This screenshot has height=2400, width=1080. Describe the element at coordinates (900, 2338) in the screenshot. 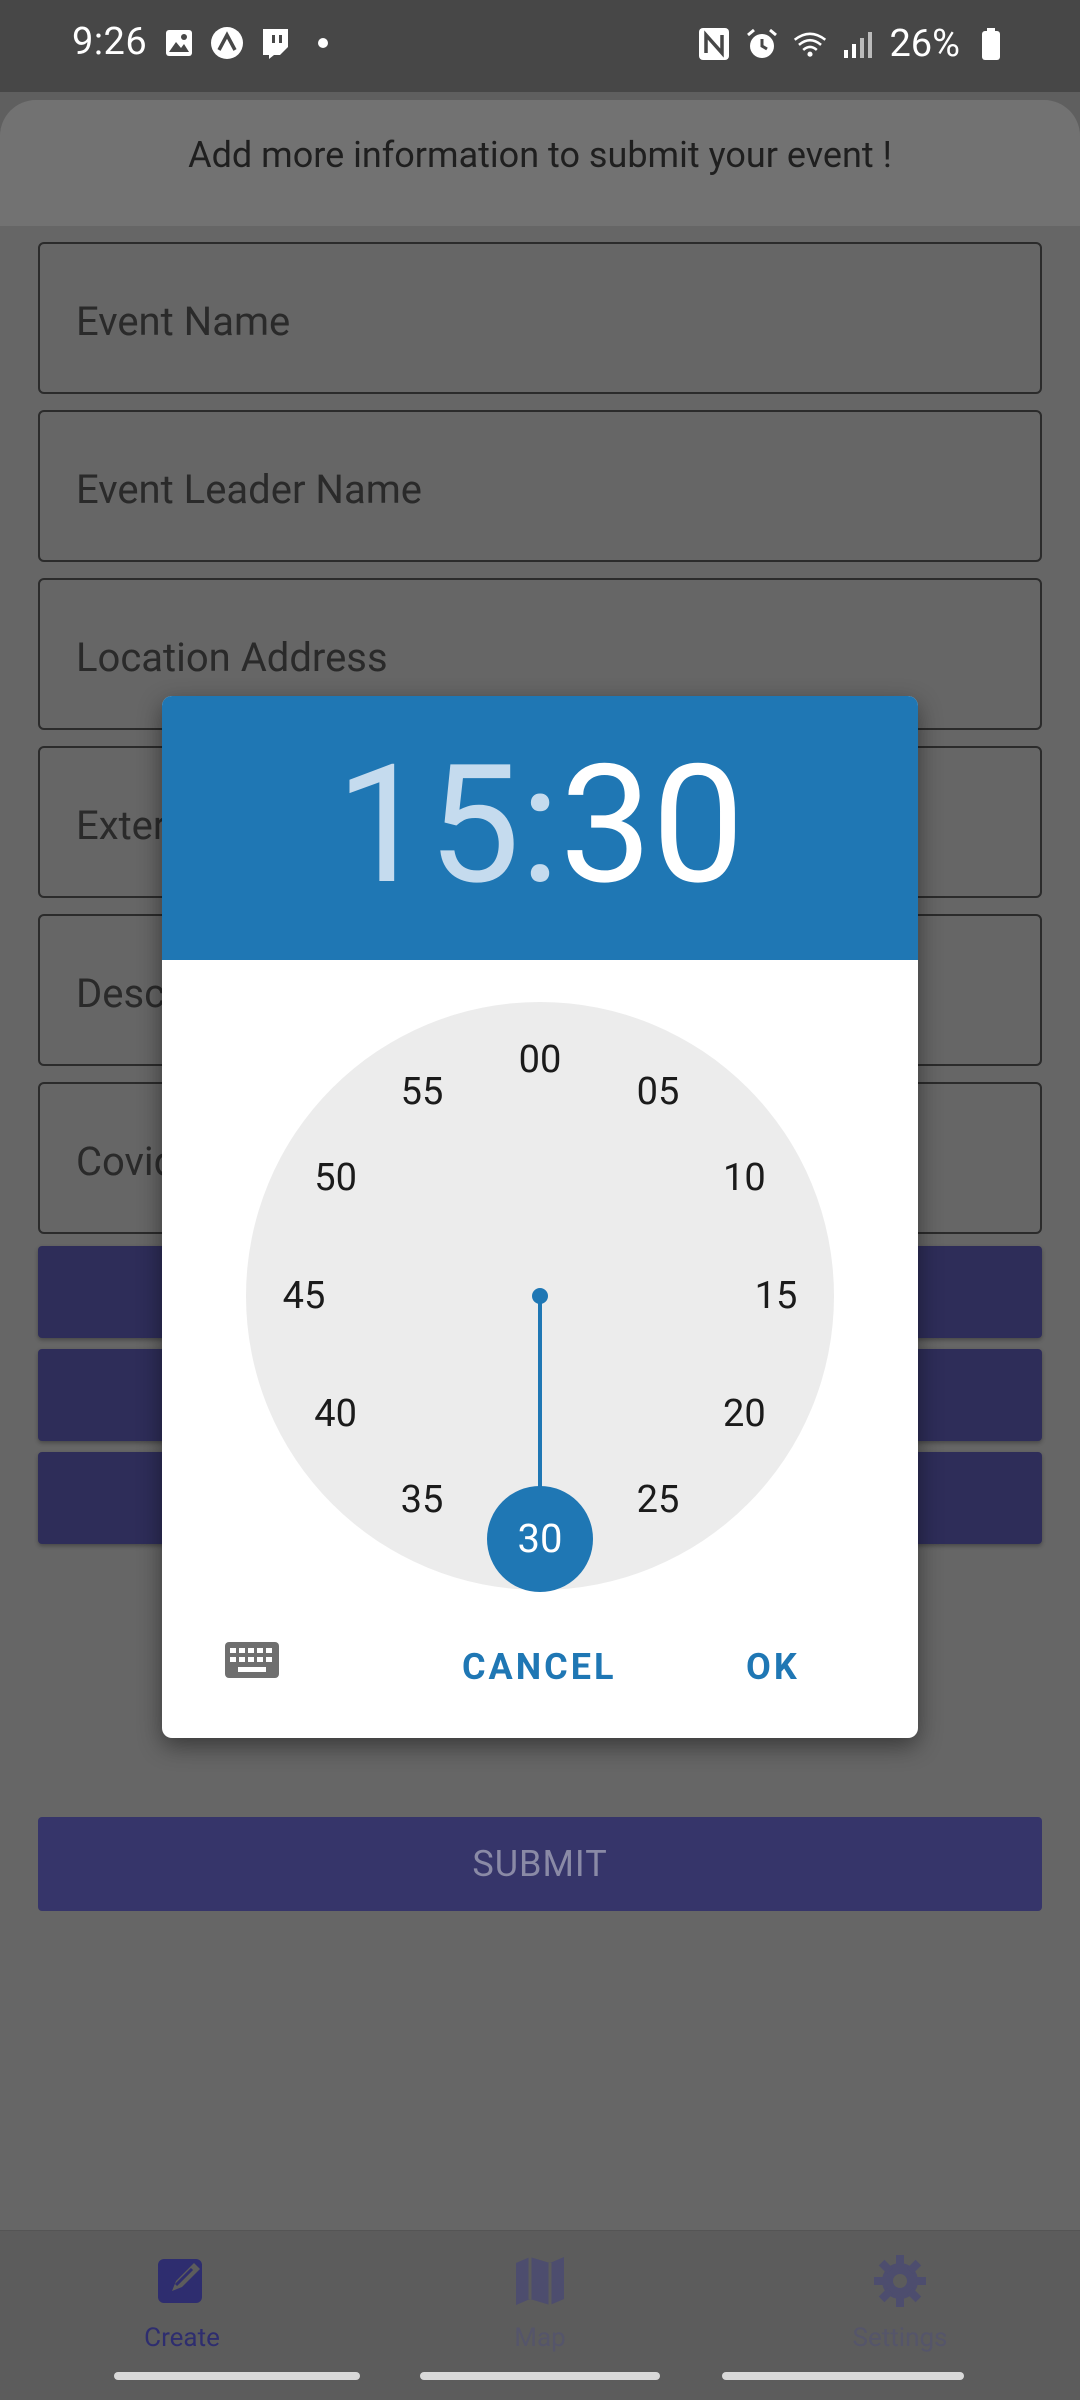

I see `nav-label-settings: Settings` at that location.